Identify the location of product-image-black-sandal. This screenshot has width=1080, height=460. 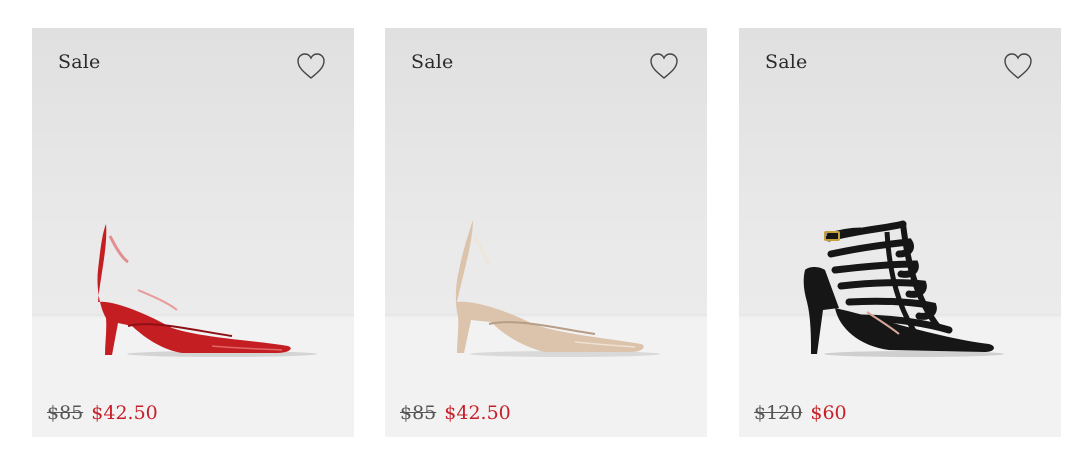
(900, 273).